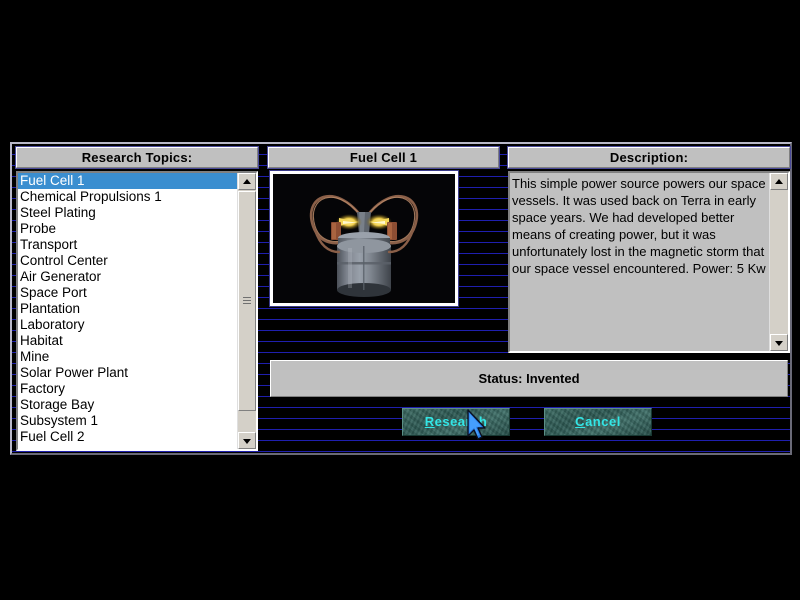 The height and width of the screenshot is (600, 800). I want to click on list-item: Laboratory, so click(128, 325).